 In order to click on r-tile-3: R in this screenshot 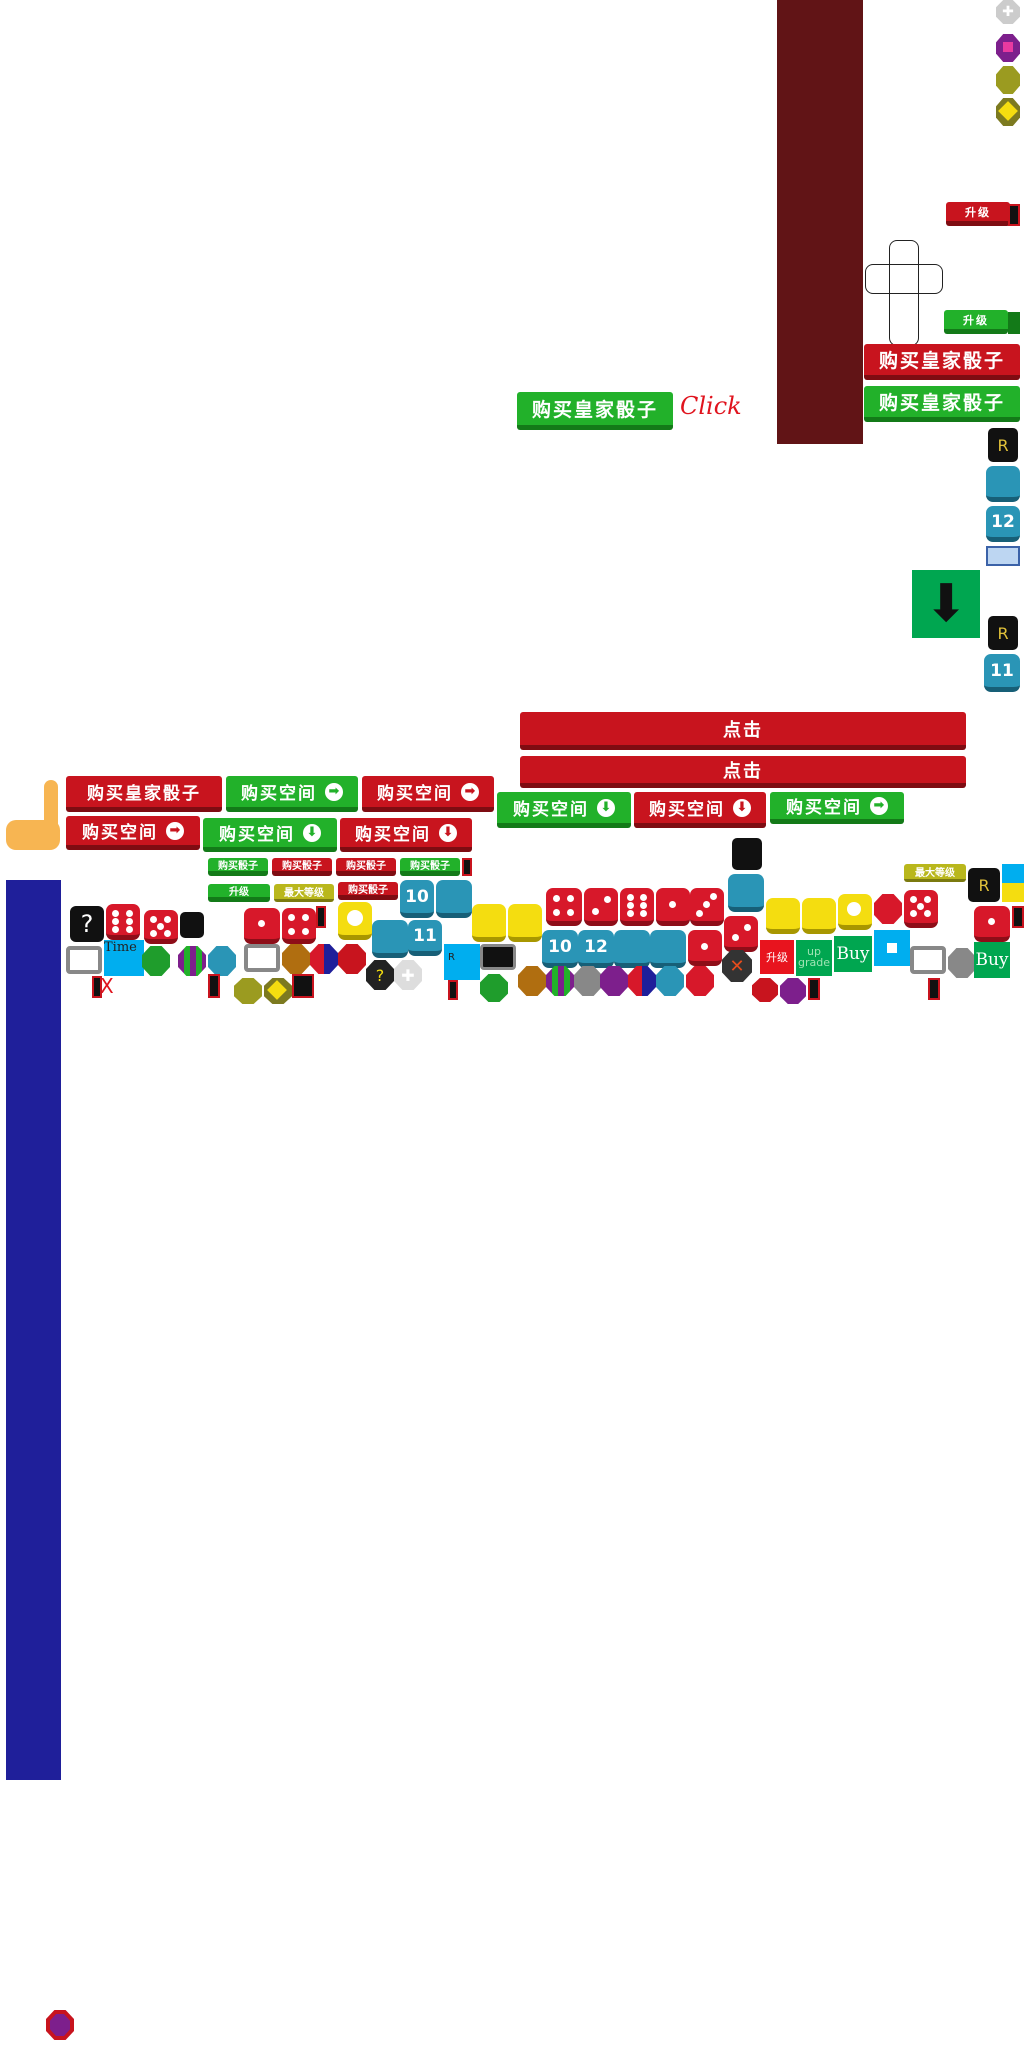, I will do `click(984, 885)`.